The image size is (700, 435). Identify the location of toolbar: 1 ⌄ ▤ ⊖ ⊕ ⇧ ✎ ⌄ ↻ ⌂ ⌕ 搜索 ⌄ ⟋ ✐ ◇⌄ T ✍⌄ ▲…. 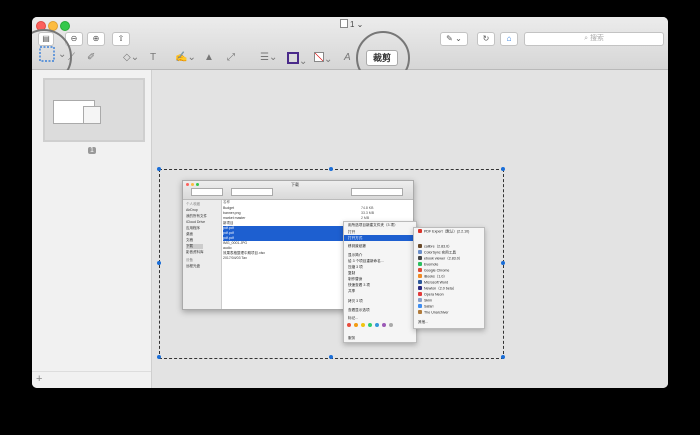
(350, 43).